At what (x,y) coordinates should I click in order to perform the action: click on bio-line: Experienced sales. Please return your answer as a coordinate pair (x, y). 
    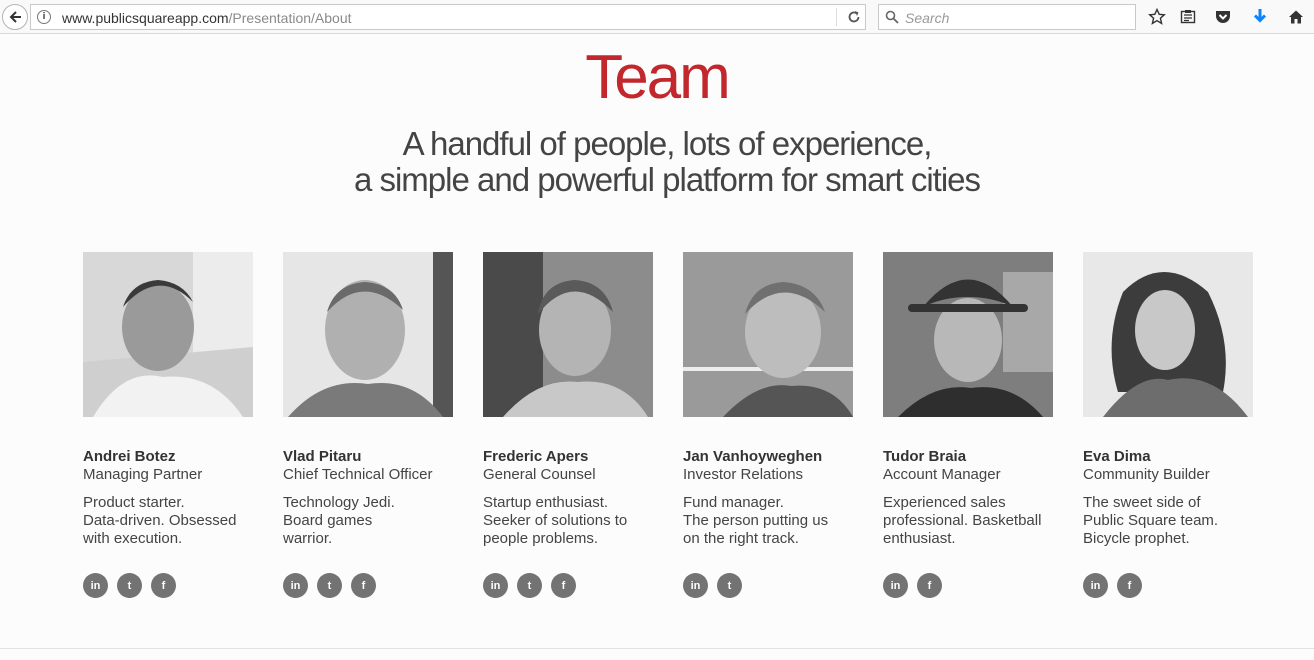
    Looking at the image, I should click on (944, 502).